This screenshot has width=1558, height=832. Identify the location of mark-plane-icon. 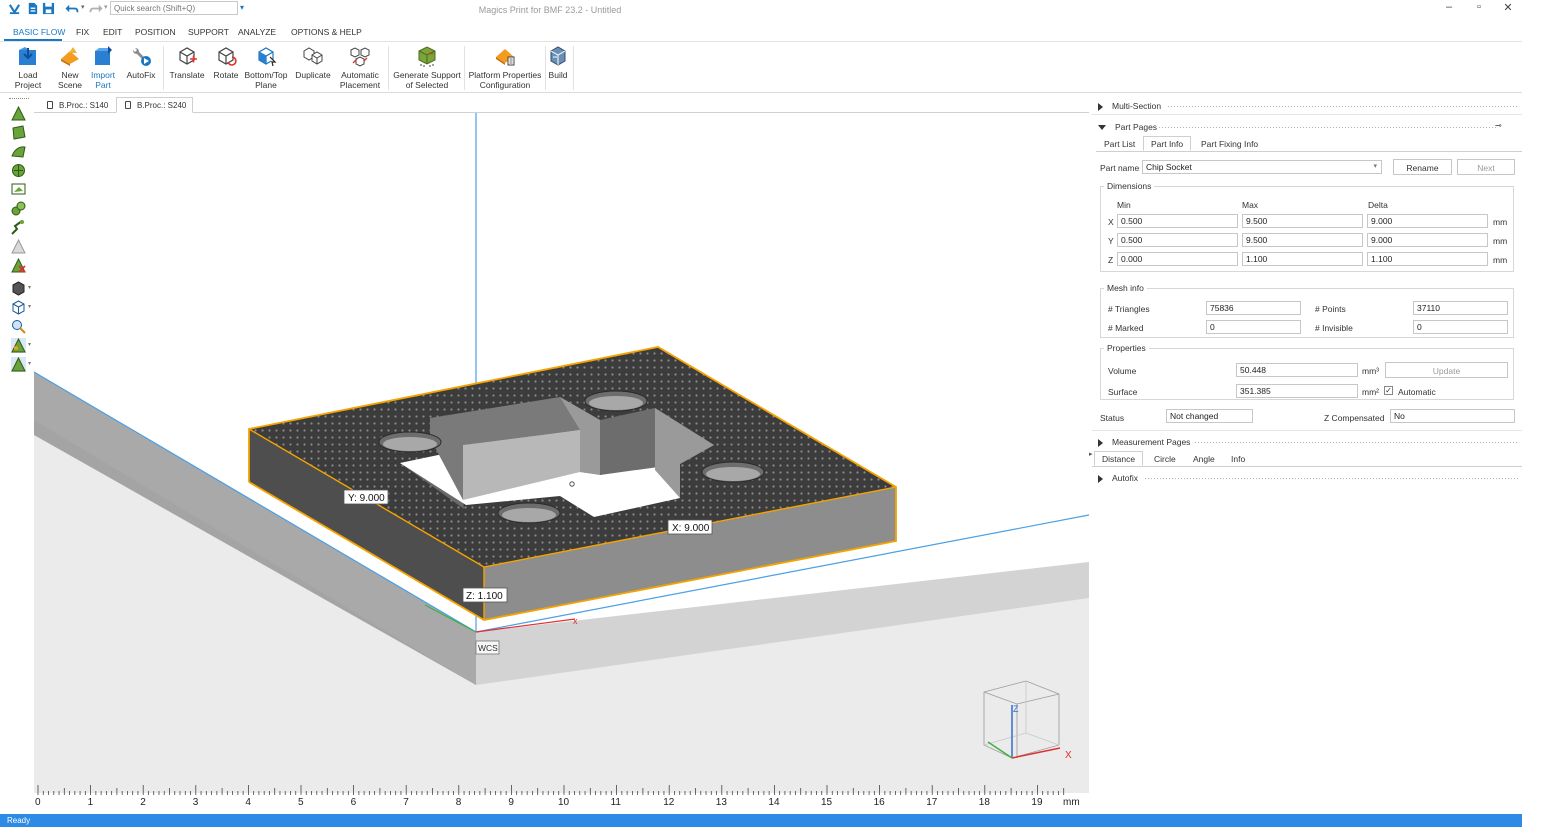
(18, 132).